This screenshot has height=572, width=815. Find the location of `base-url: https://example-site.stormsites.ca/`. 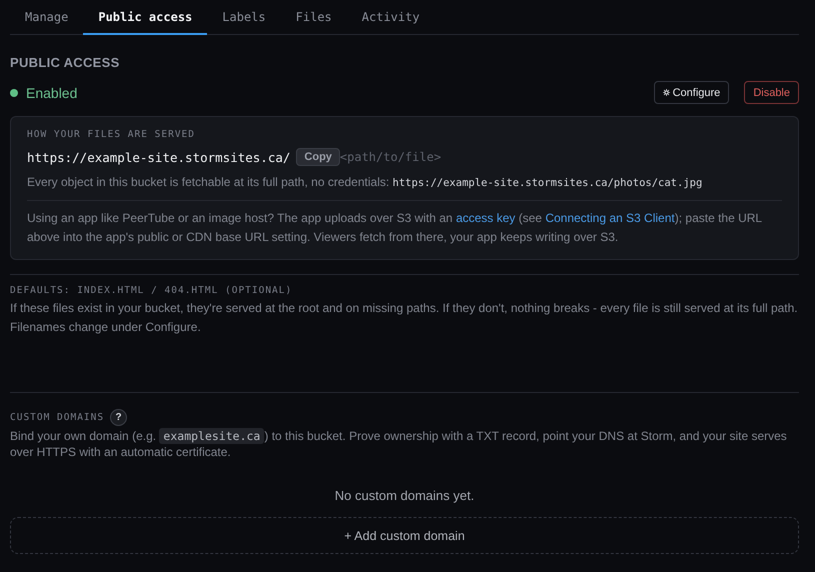

base-url: https://example-site.stormsites.ca/ is located at coordinates (158, 157).